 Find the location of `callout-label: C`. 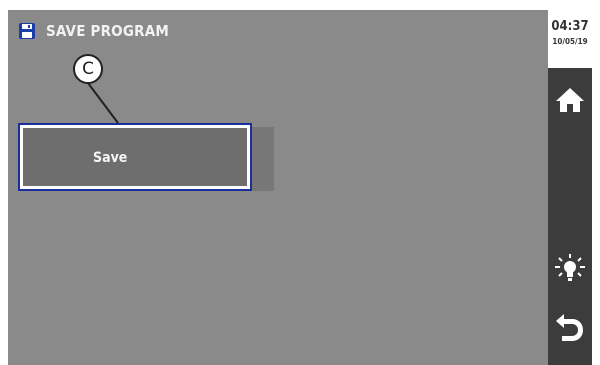

callout-label: C is located at coordinates (88, 69).